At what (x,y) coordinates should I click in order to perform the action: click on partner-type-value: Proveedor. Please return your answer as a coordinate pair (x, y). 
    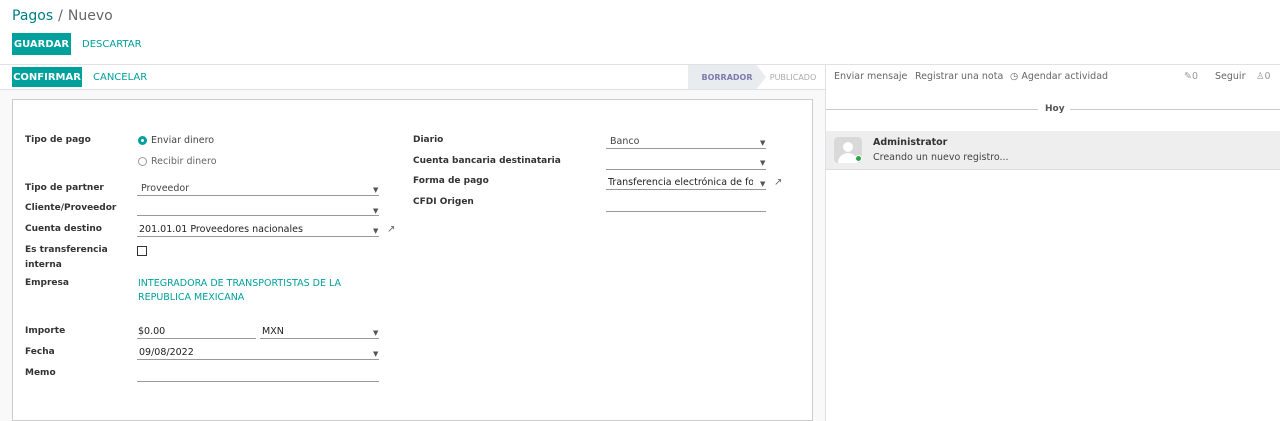
    Looking at the image, I should click on (165, 188).